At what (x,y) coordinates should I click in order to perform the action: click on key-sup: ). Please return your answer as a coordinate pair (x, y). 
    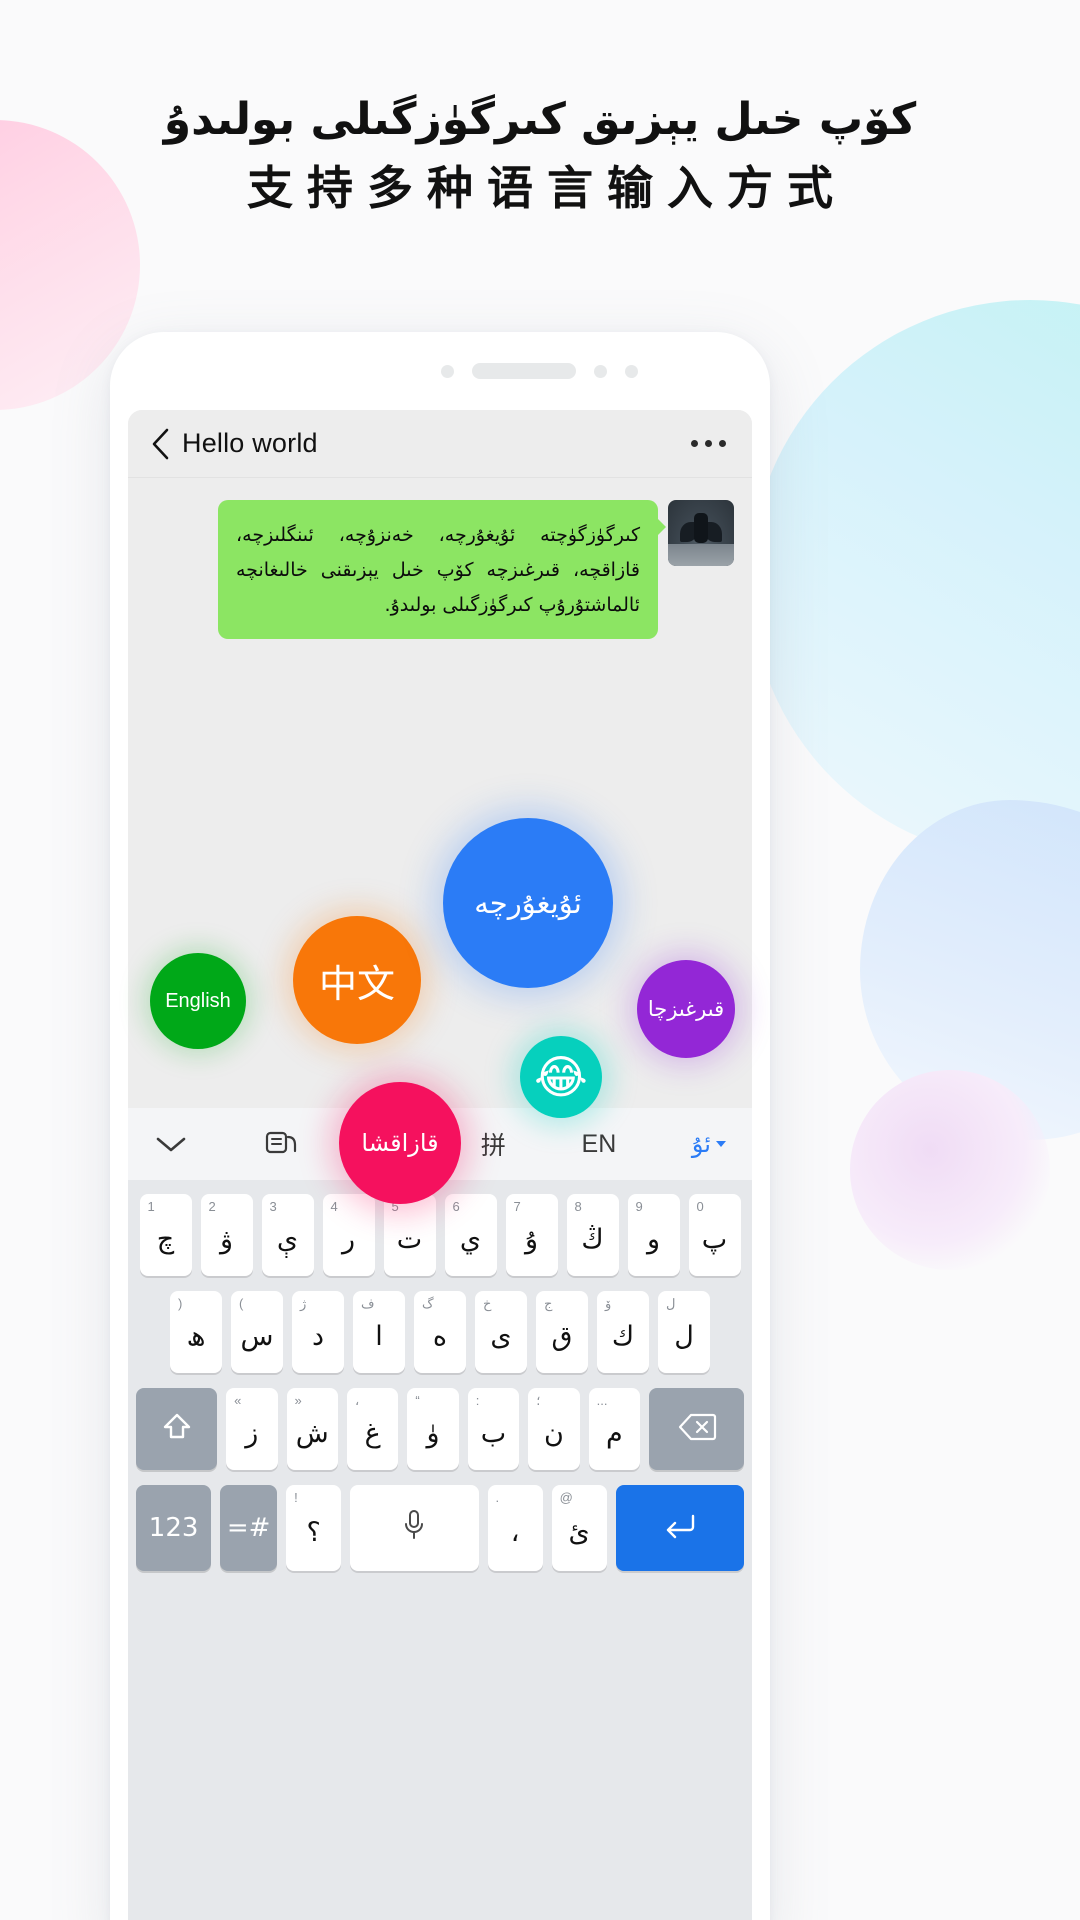
    Looking at the image, I should click on (180, 1303).